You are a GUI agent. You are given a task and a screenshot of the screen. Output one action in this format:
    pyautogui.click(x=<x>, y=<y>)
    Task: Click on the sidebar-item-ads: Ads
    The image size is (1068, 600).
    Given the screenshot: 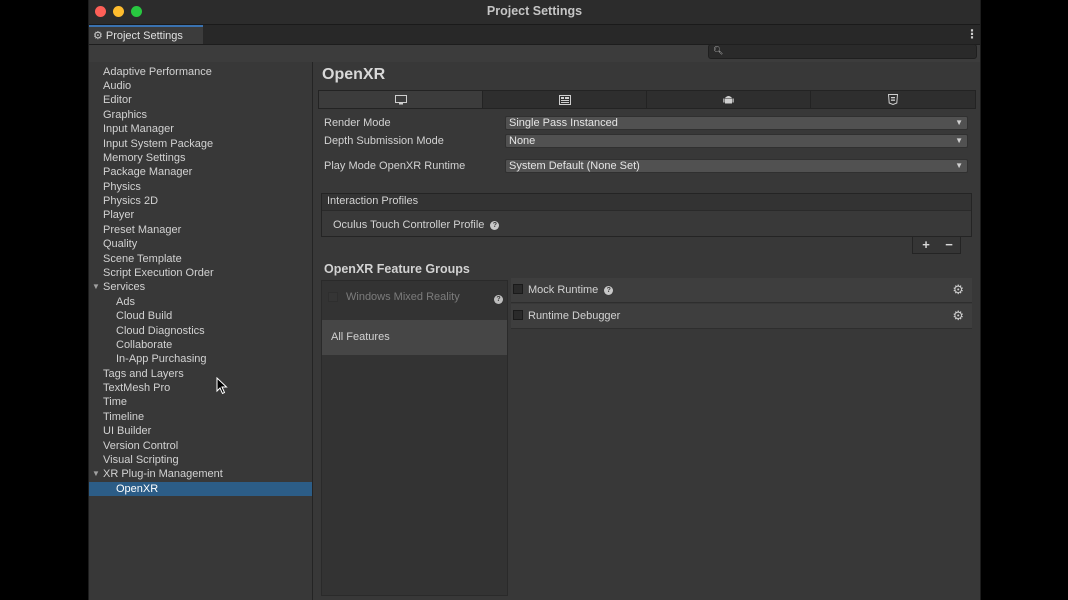 What is the action you would take?
    pyautogui.click(x=200, y=302)
    